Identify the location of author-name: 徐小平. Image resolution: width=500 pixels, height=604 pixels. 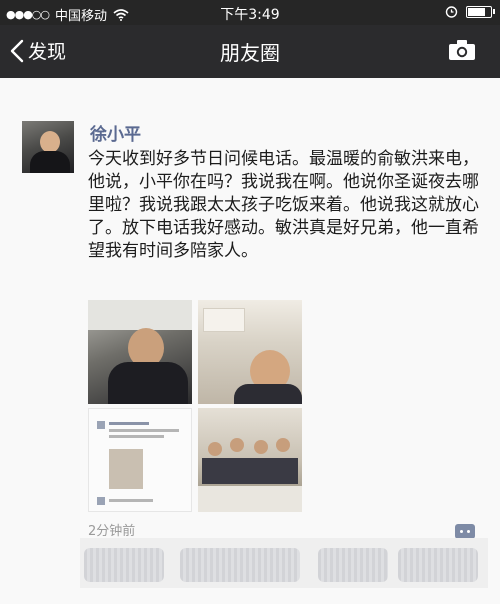
(115, 132).